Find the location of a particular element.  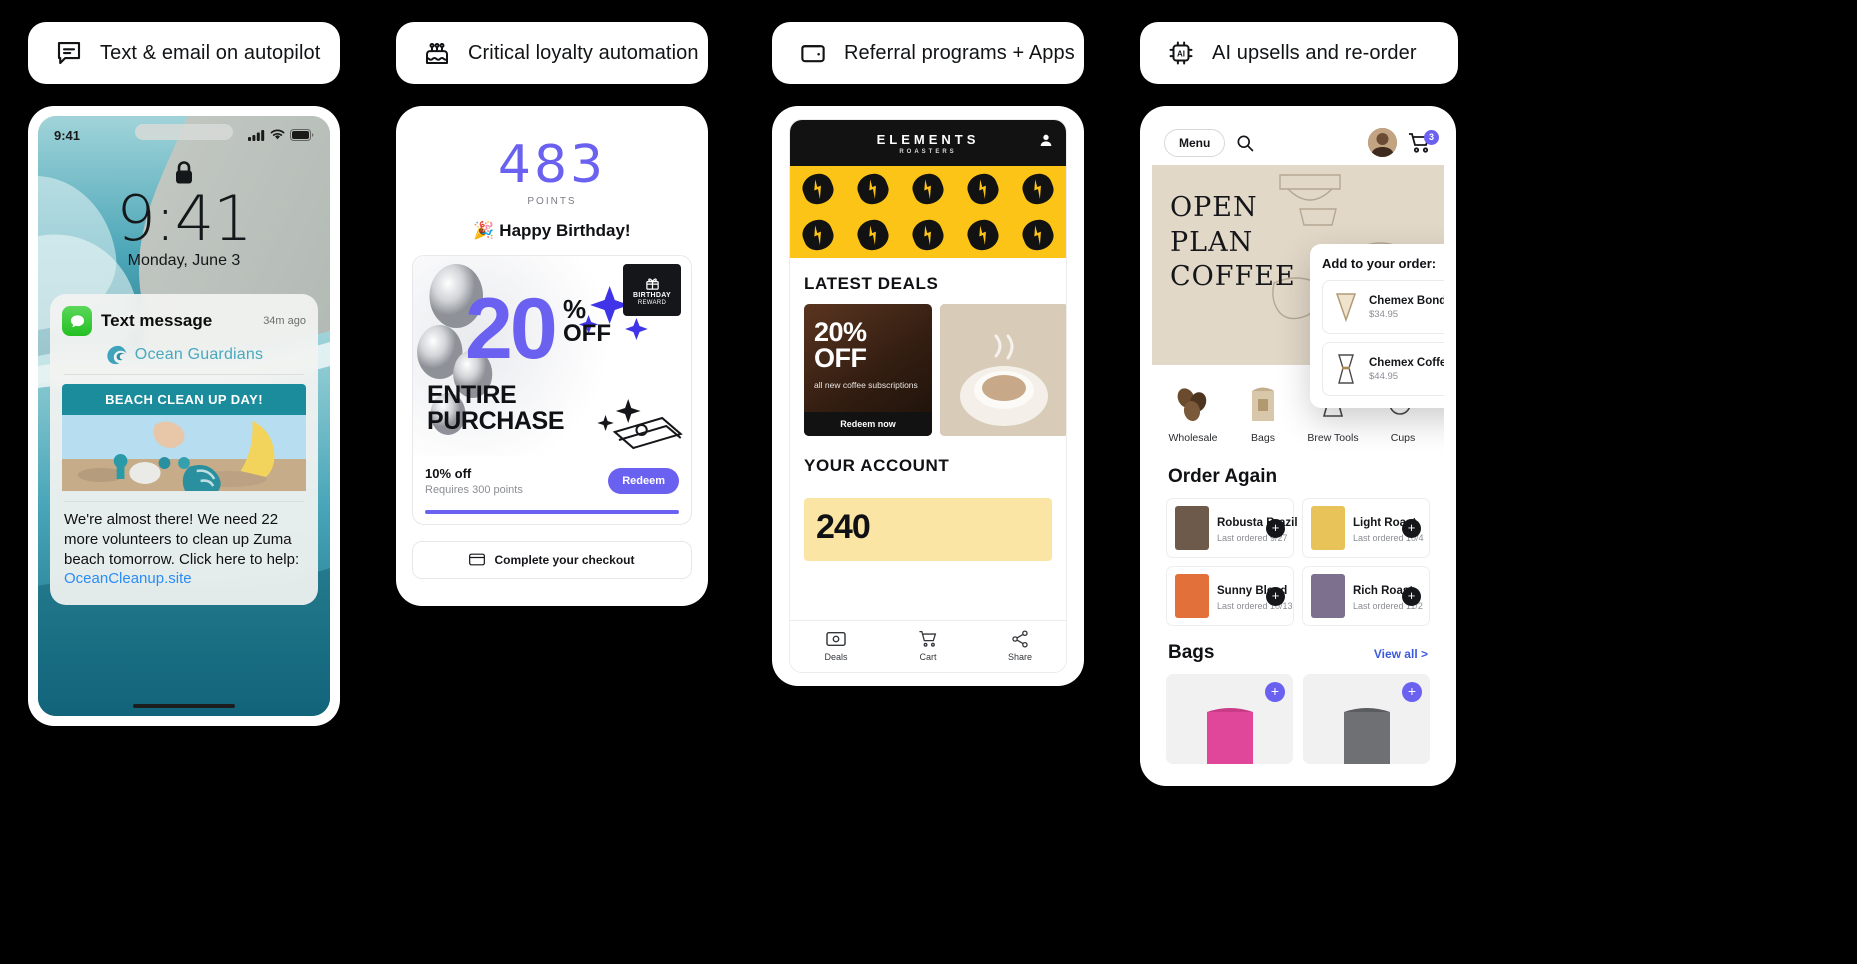

complete-checkout-button: Complete your checkout is located at coordinates (552, 559).